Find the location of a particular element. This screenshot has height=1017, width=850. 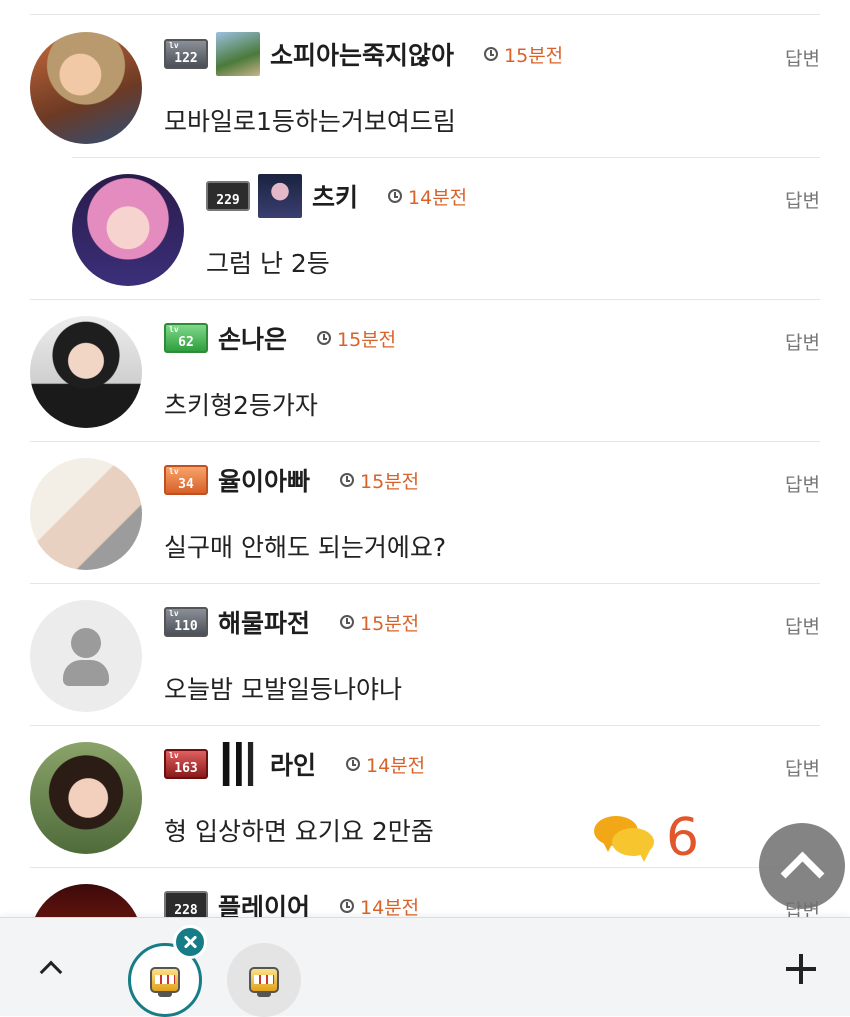

comment-meta: lv 122 소피아는죽지않아 15분전 is located at coordinates (363, 54).